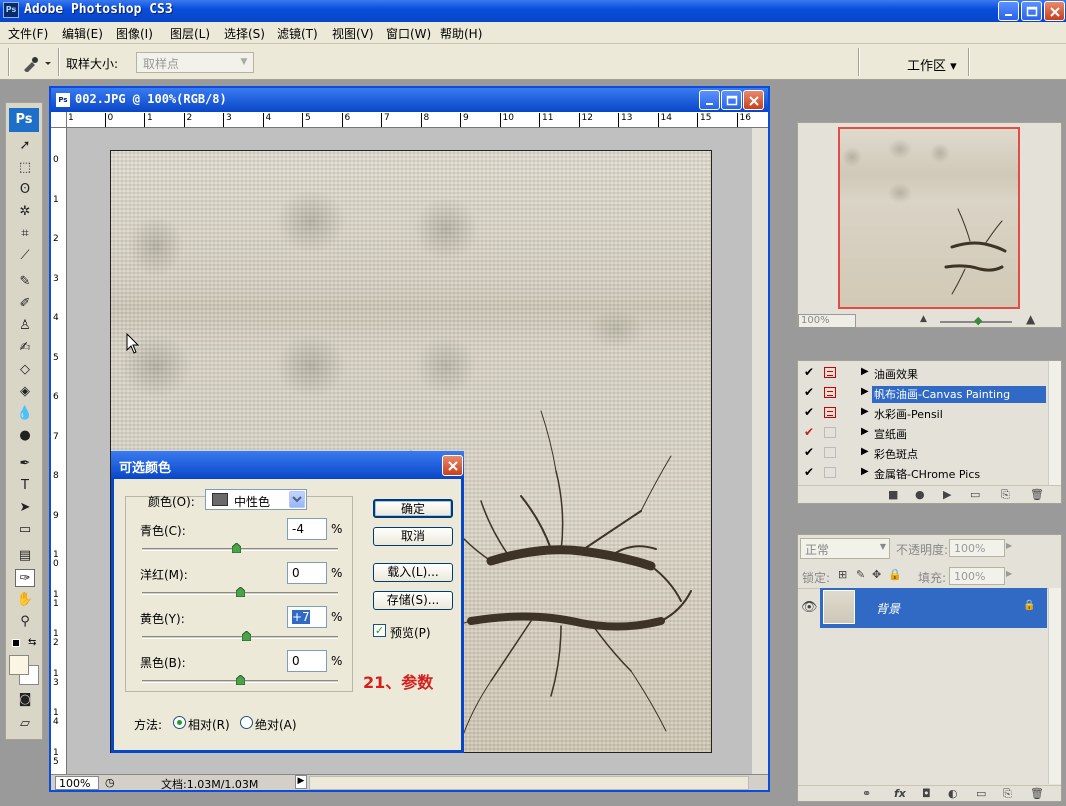  I want to click on magenta-slider, so click(240, 592).